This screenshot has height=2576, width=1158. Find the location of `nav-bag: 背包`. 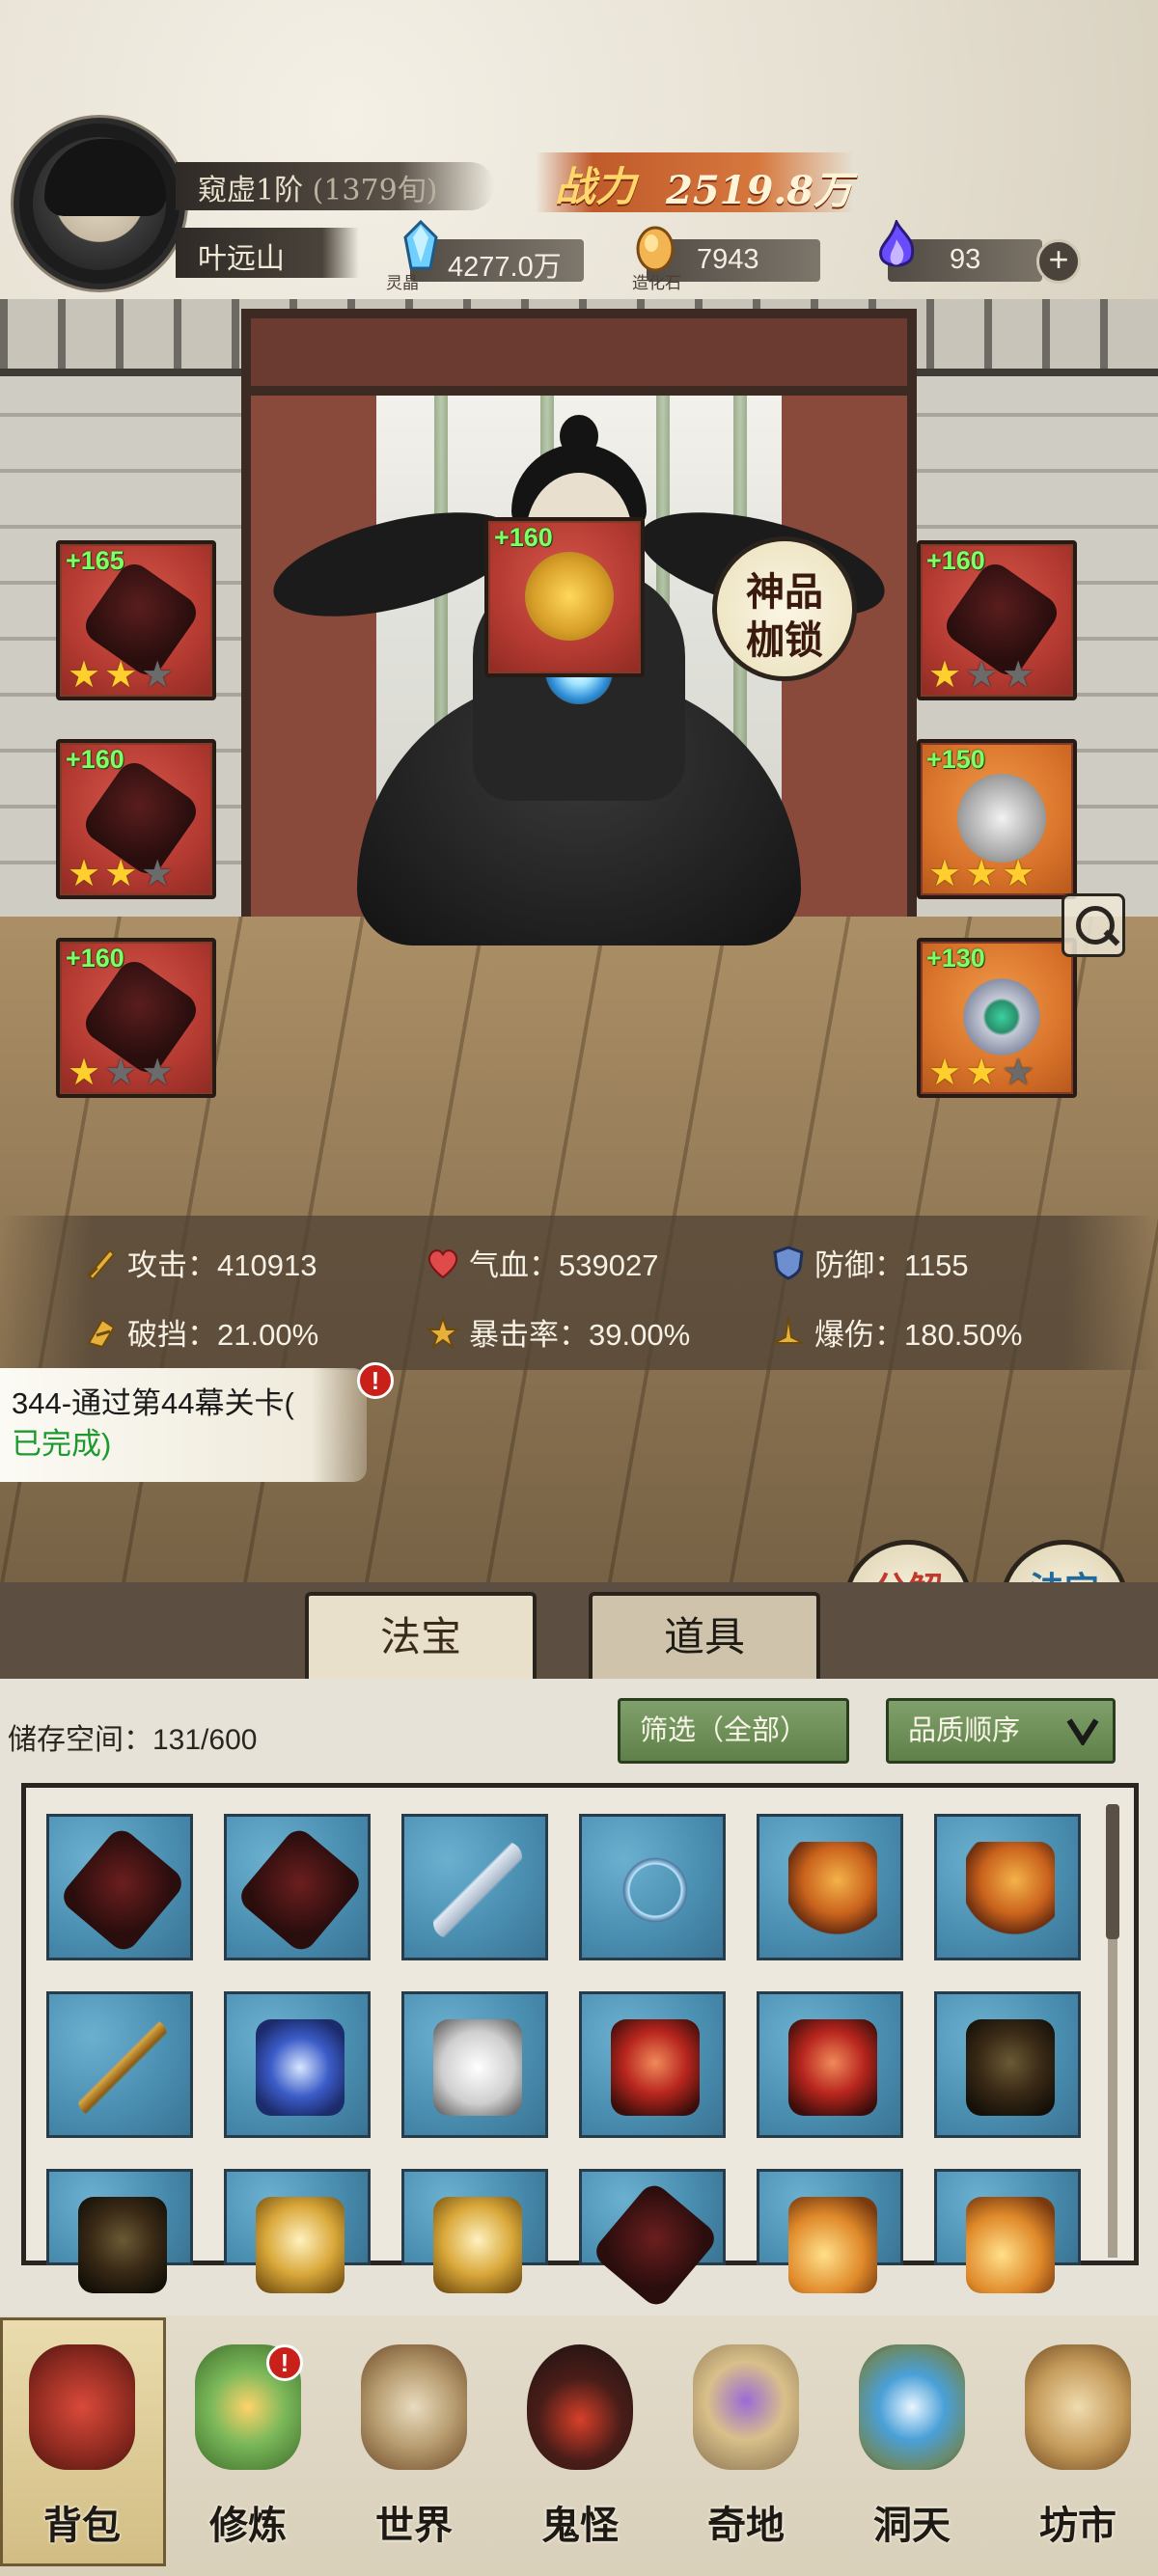

nav-bag: 背包 is located at coordinates (82, 2441).